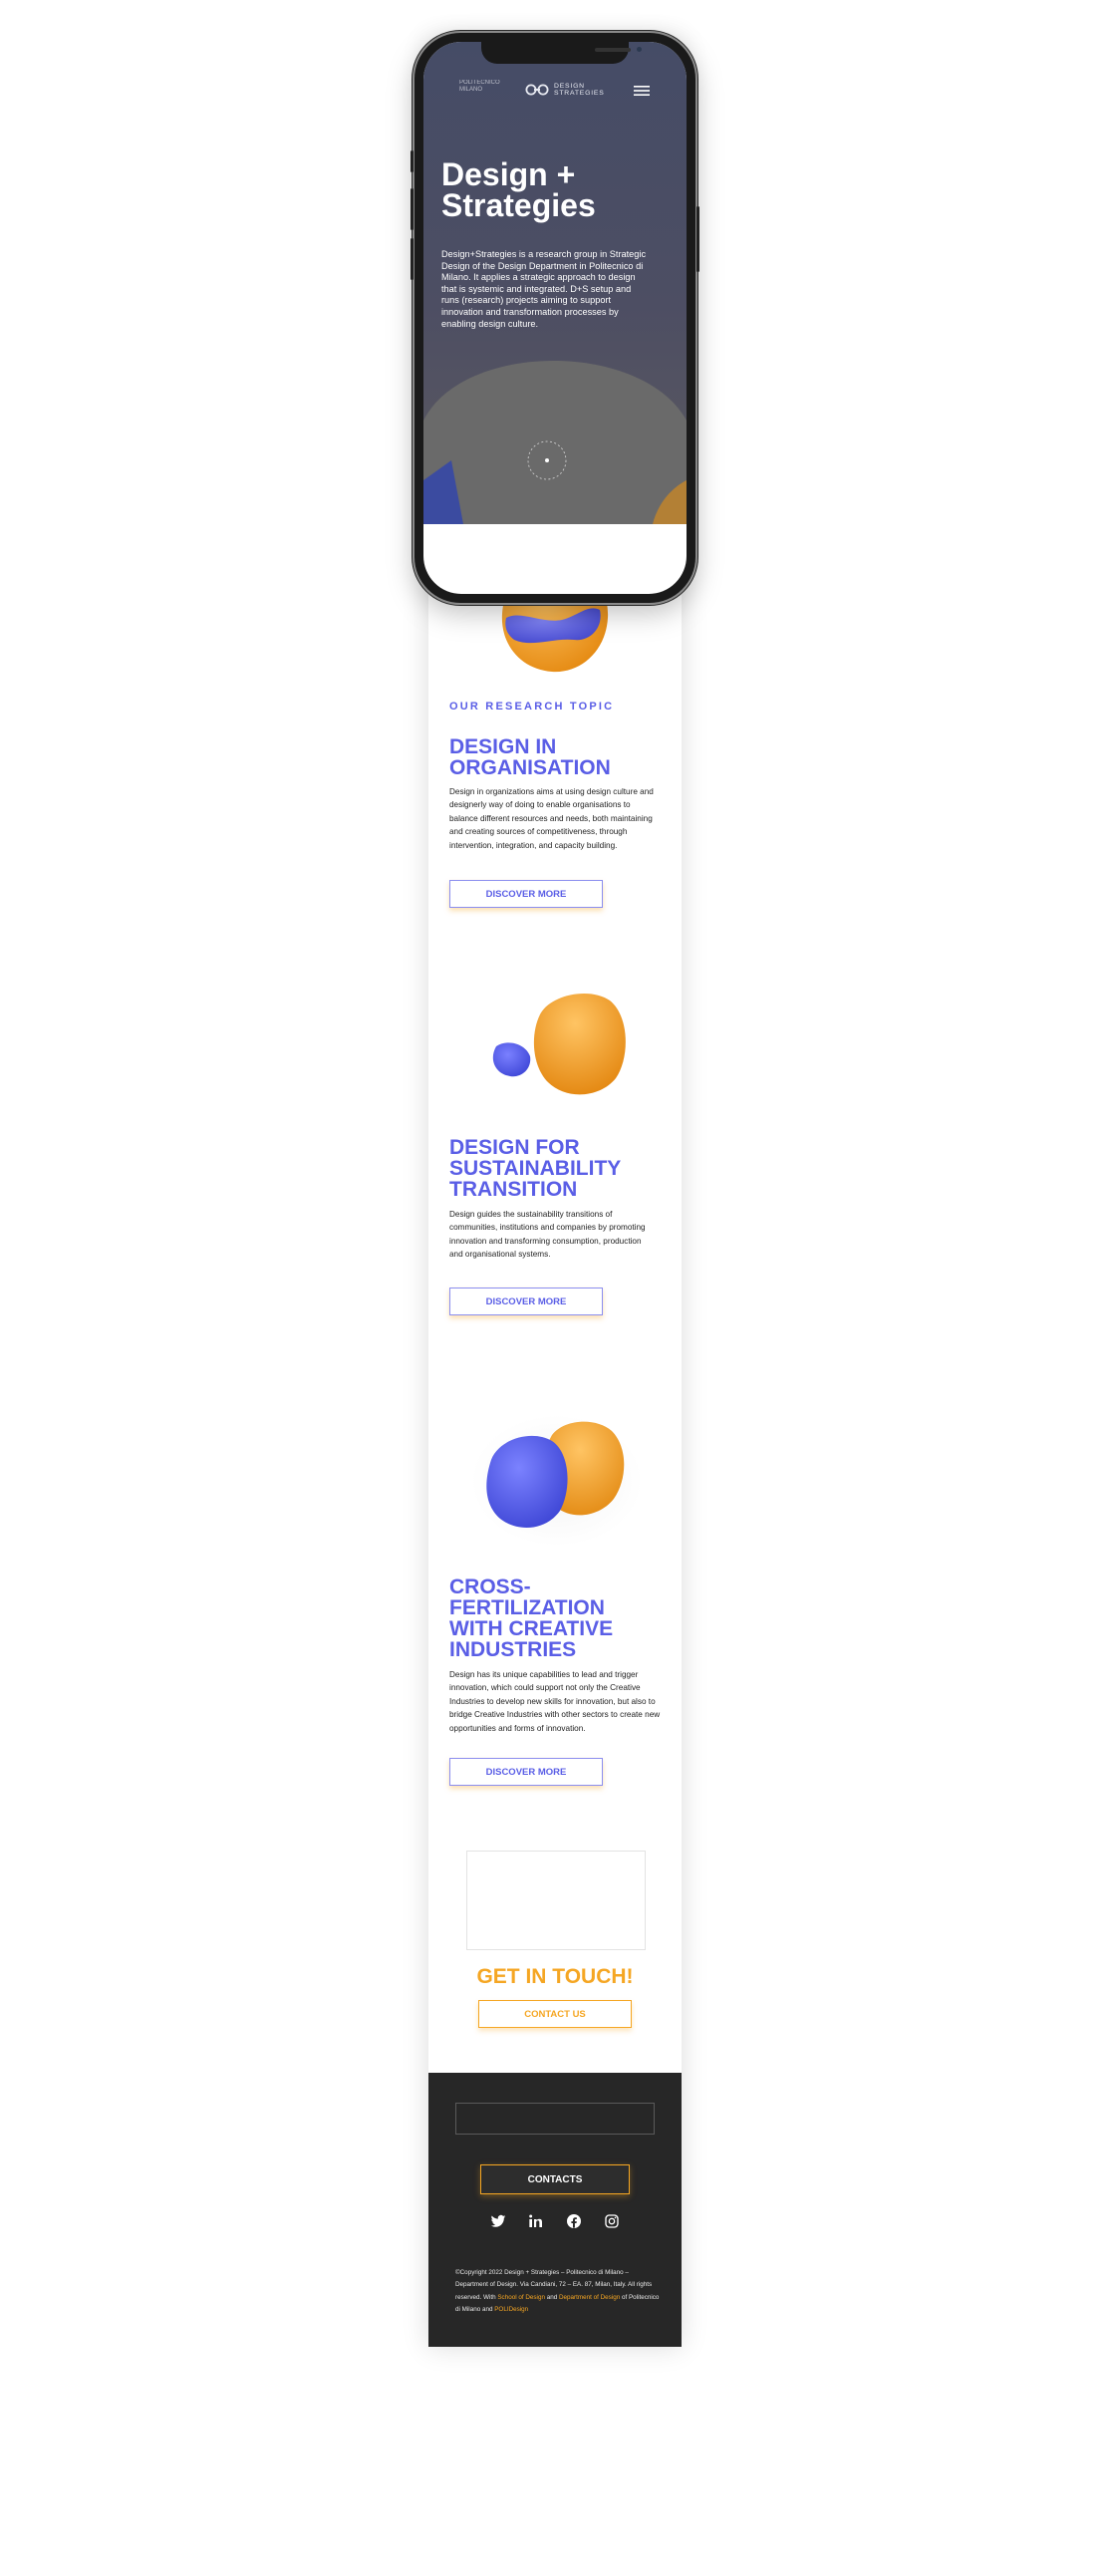 This screenshot has height=2576, width=1104. Describe the element at coordinates (412, 209) in the screenshot. I see `phone-volume-up` at that location.